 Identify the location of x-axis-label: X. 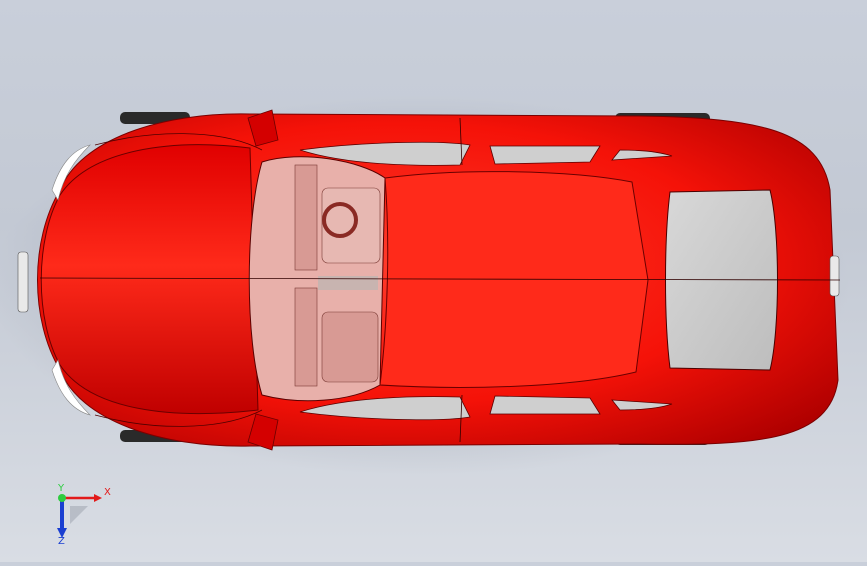
(107, 492).